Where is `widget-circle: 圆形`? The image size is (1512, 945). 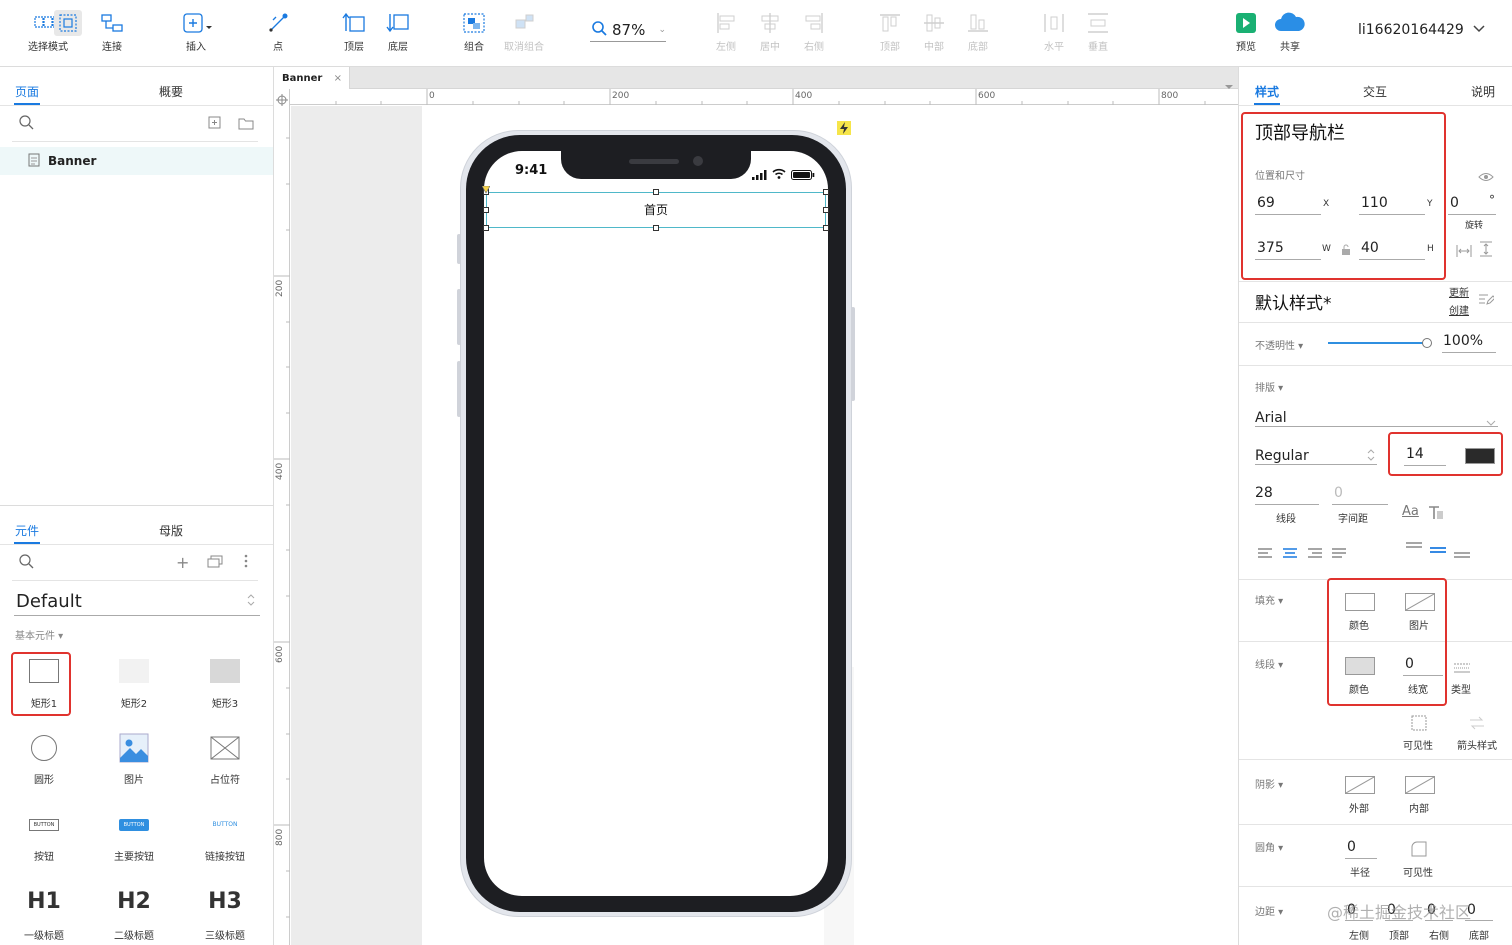
widget-circle: 圆形 is located at coordinates (44, 759).